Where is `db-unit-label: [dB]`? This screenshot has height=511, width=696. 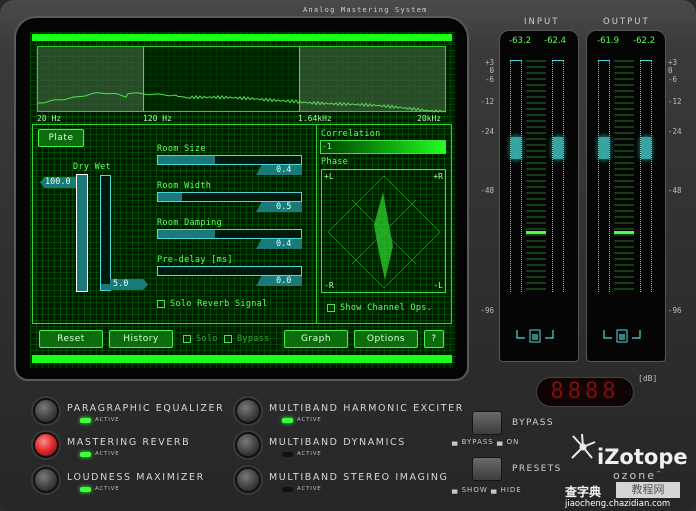
db-unit-label: [dB] is located at coordinates (648, 378).